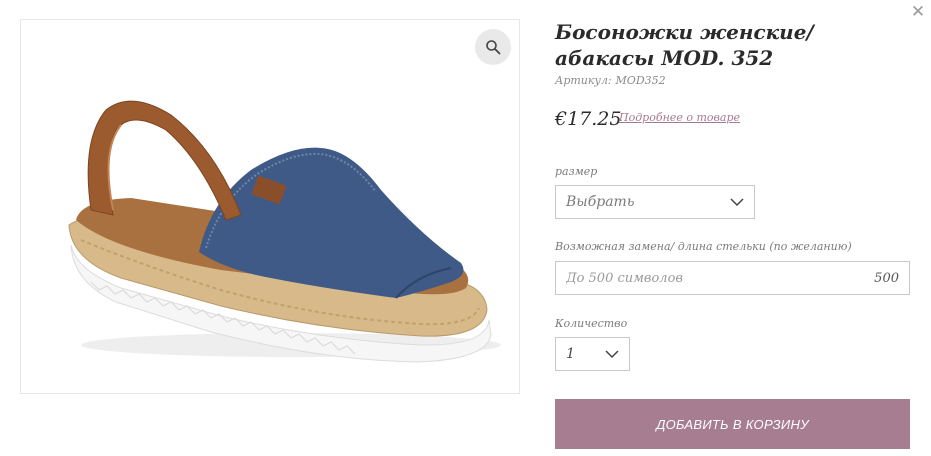 The image size is (931, 456). Describe the element at coordinates (655, 202) in the screenshot. I see `size-select: Выбрать` at that location.